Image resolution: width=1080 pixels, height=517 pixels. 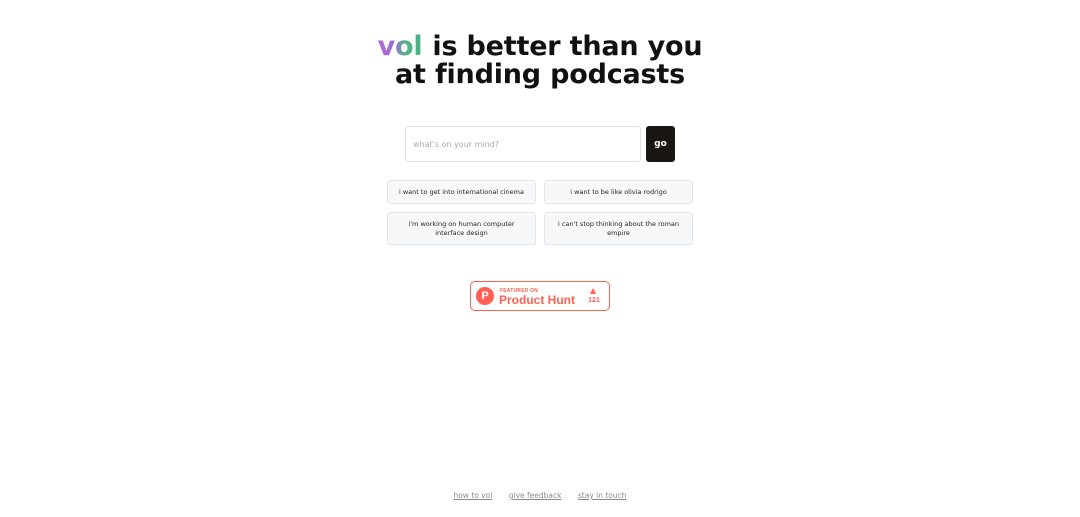 What do you see at coordinates (660, 144) in the screenshot?
I see `go-button: go` at bounding box center [660, 144].